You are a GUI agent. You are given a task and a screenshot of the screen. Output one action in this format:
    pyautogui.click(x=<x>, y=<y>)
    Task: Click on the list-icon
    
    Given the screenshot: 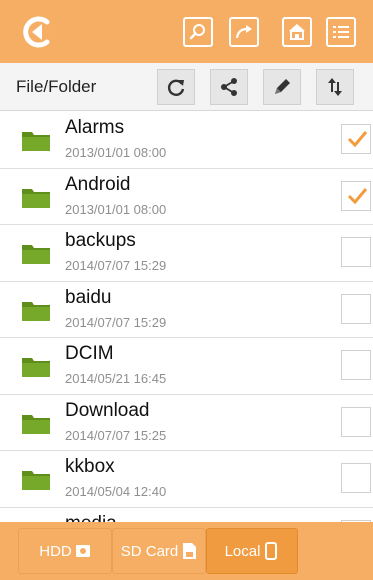 What is the action you would take?
    pyautogui.click(x=341, y=32)
    